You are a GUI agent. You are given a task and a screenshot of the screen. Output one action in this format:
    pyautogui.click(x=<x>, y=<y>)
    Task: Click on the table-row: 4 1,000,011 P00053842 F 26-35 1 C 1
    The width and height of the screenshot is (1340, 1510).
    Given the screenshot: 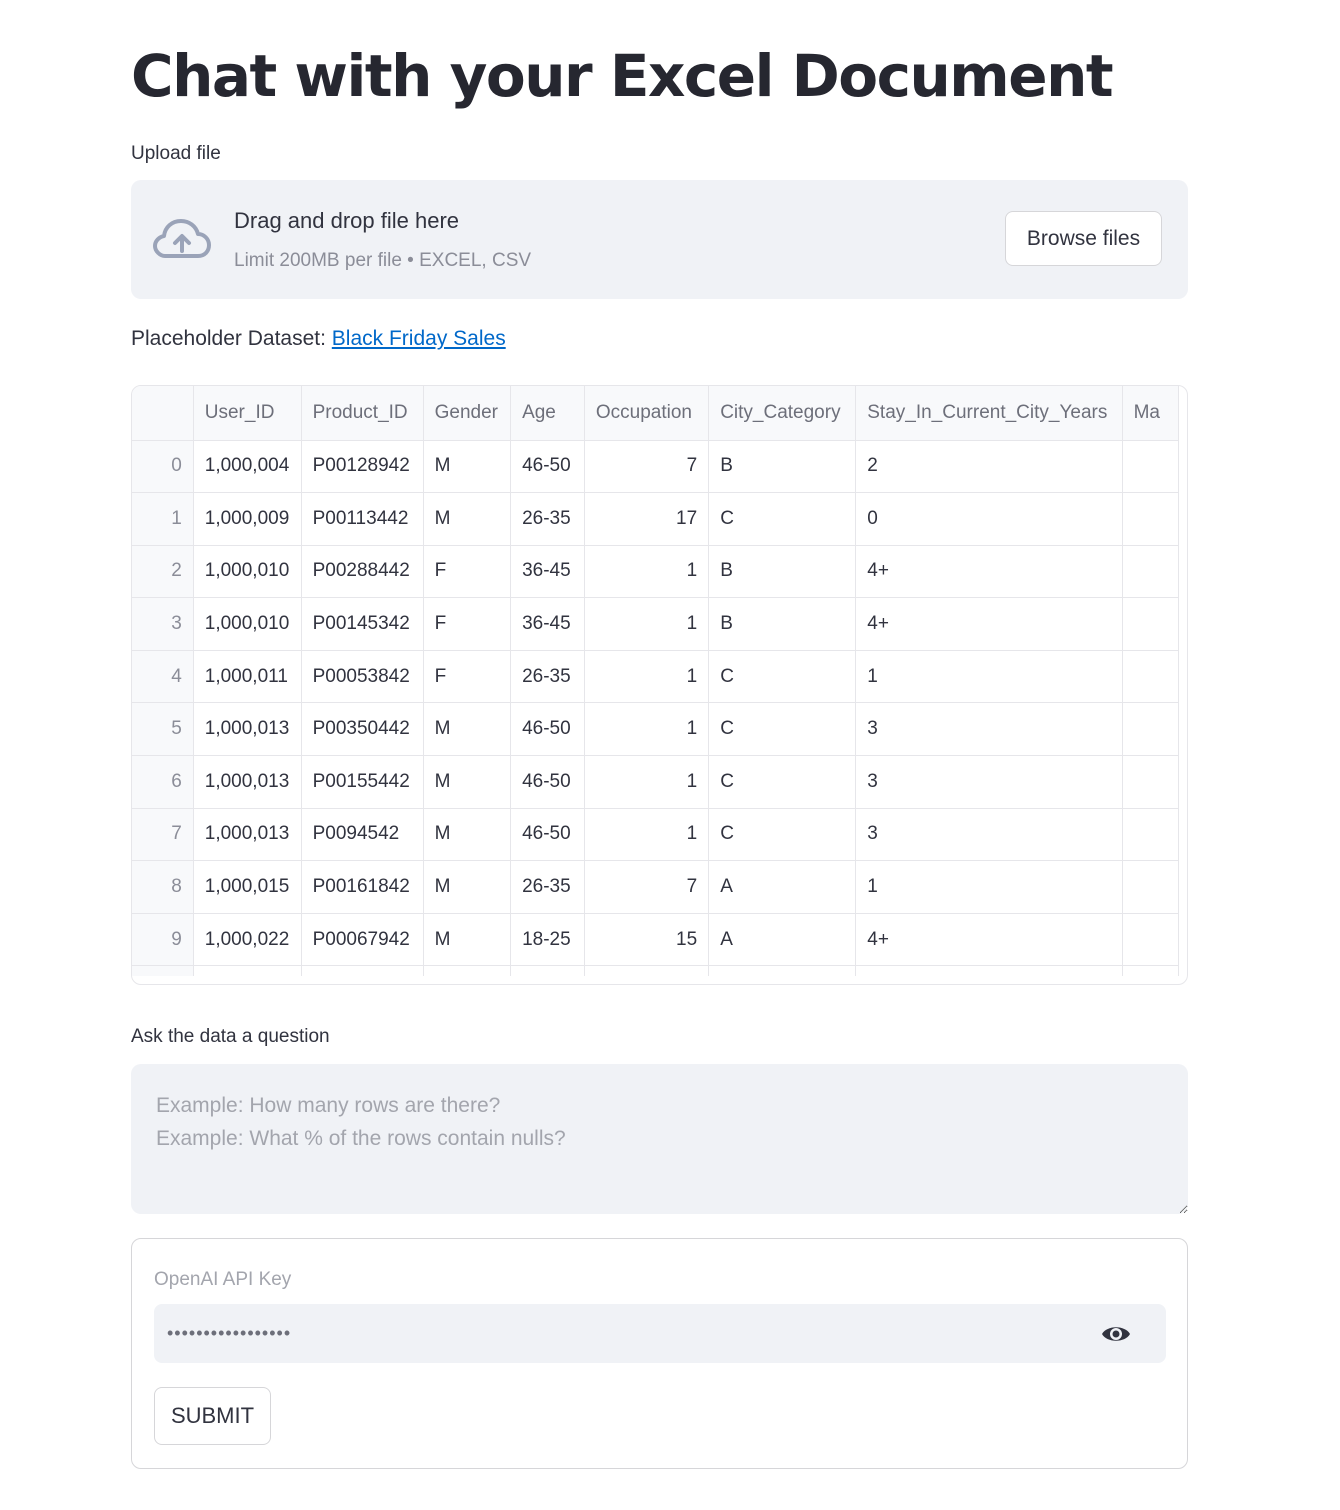 What is the action you would take?
    pyautogui.click(x=655, y=677)
    